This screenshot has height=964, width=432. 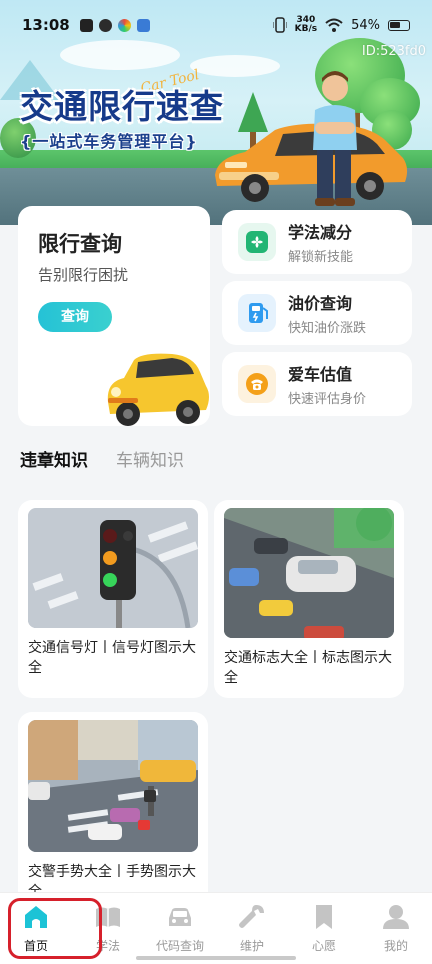 I want to click on battery-icon, so click(x=399, y=25).